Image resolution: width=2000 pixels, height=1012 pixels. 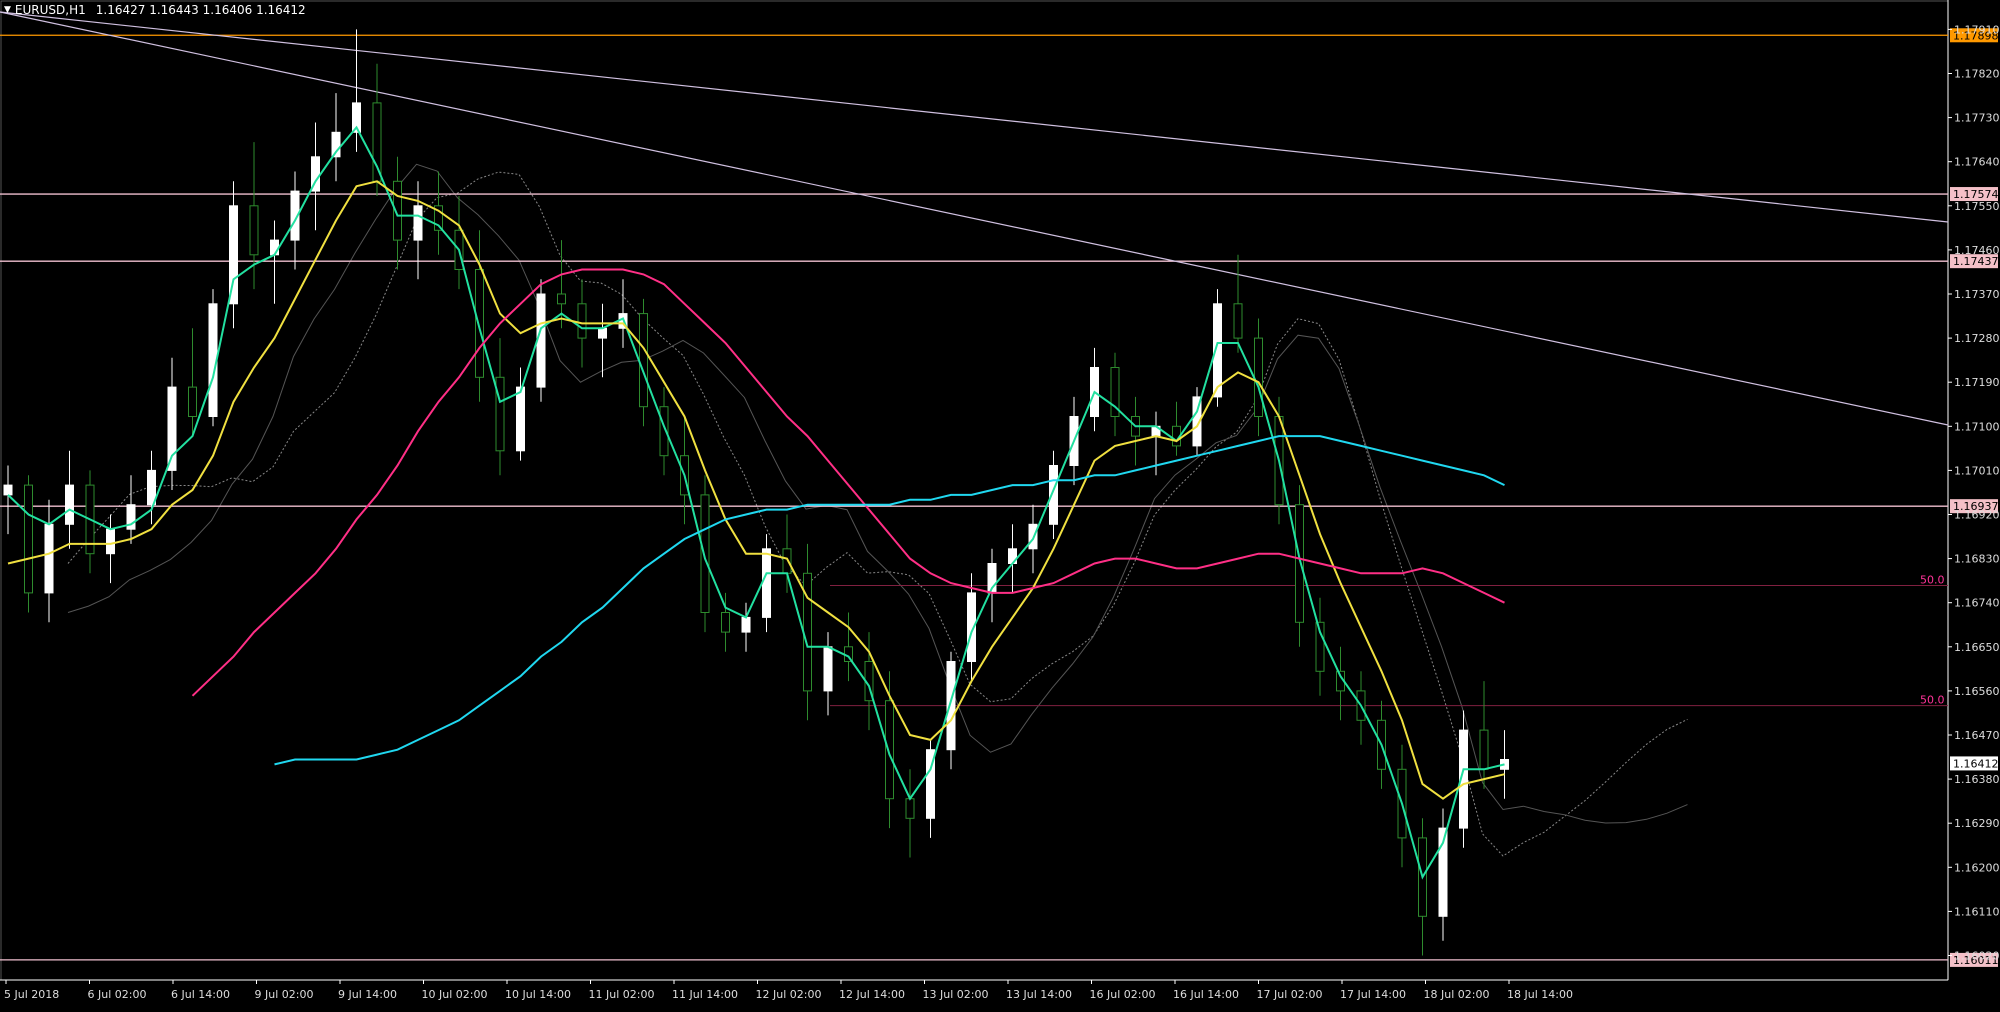 I want to click on level-tag-text: 1.17437, so click(x=1976, y=261).